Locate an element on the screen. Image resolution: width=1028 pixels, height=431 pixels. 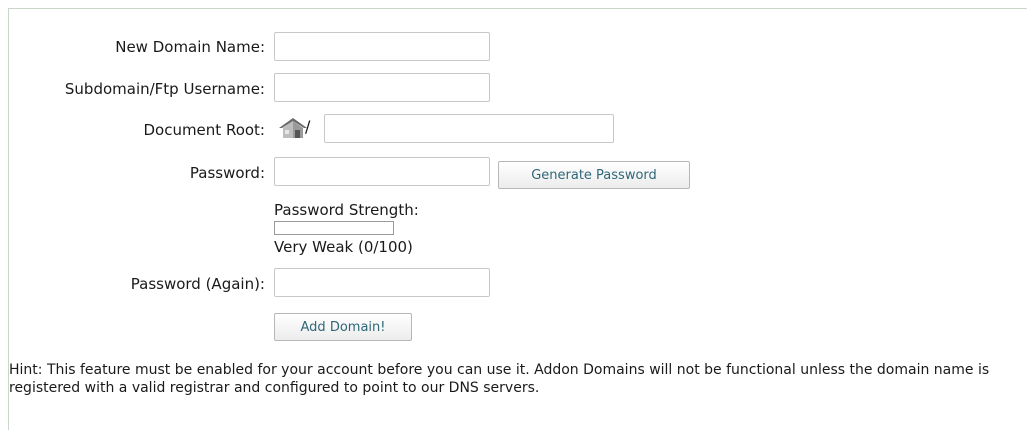
document-root-prefix: / is located at coordinates (308, 126).